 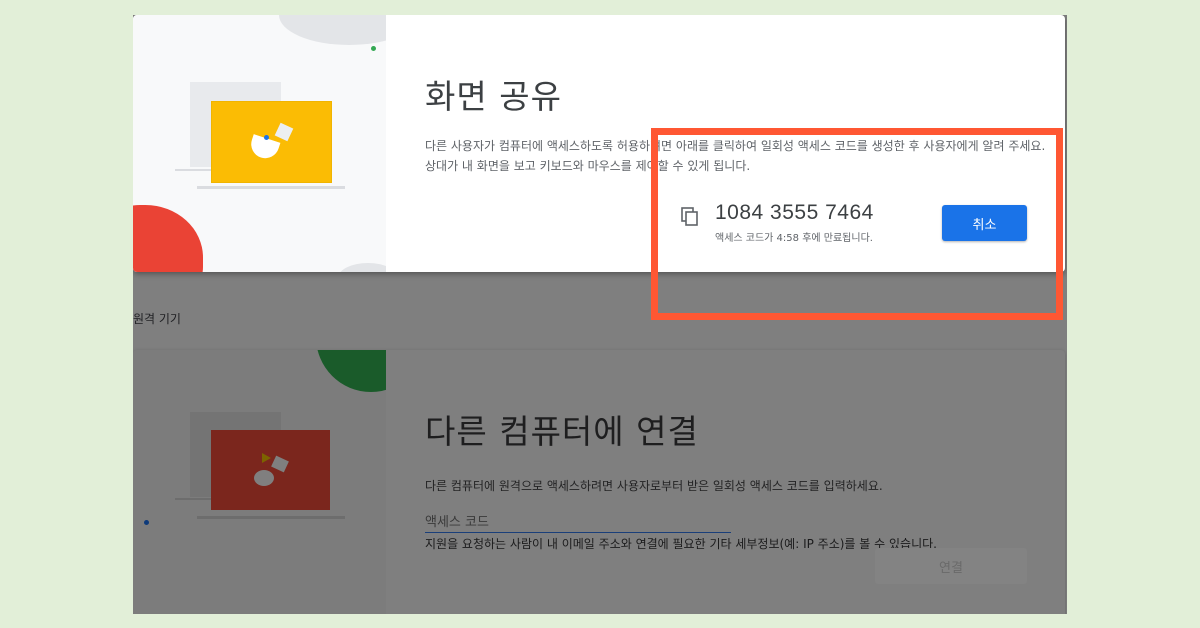 I want to click on access-code-input, so click(x=578, y=522).